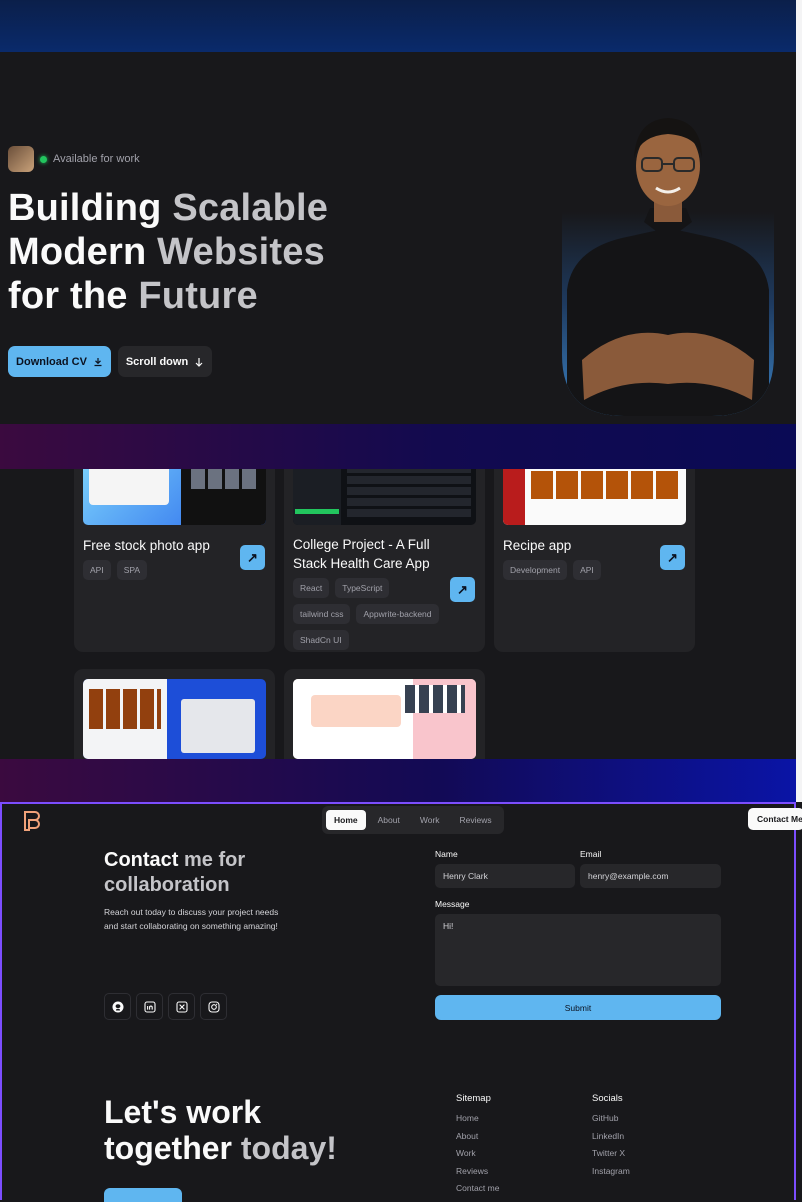 This screenshot has width=802, height=1202. What do you see at coordinates (98, 361) in the screenshot?
I see `download-icon` at bounding box center [98, 361].